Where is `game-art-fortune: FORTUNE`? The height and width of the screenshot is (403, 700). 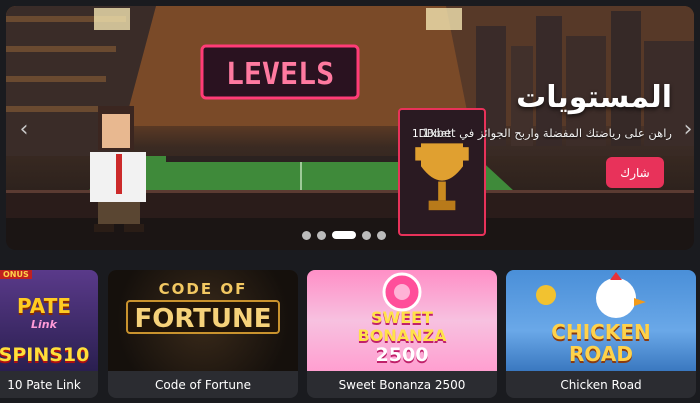 game-art-fortune: FORTUNE is located at coordinates (203, 317).